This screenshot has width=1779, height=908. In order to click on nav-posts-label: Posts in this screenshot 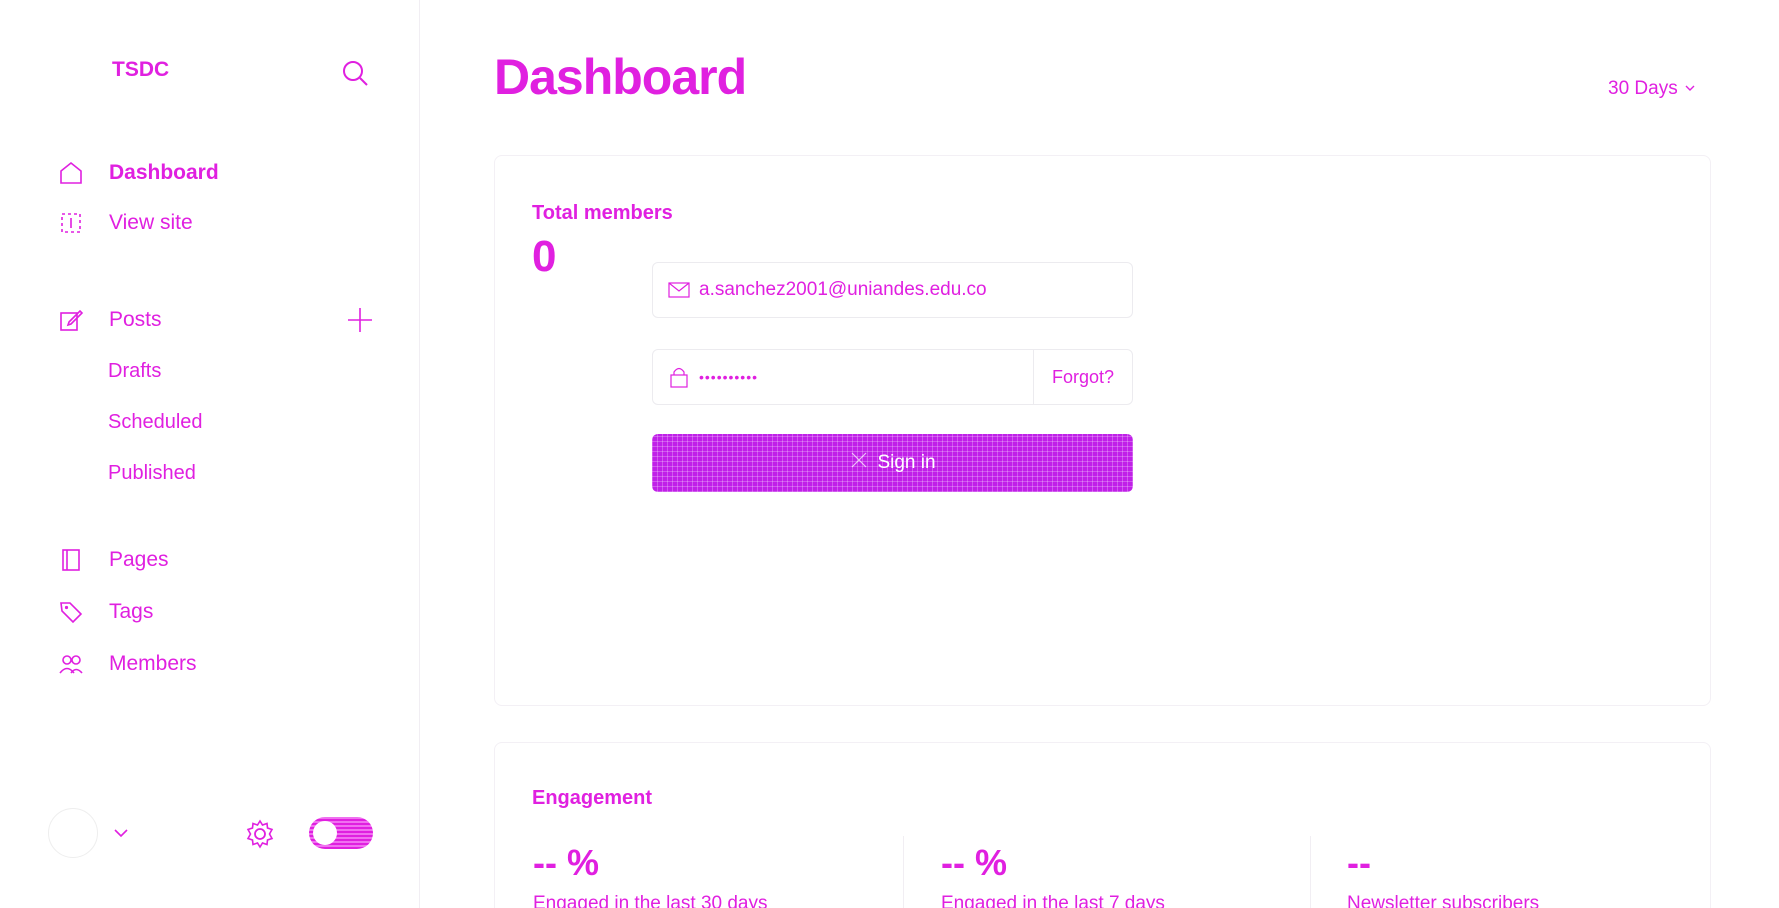, I will do `click(135, 319)`.